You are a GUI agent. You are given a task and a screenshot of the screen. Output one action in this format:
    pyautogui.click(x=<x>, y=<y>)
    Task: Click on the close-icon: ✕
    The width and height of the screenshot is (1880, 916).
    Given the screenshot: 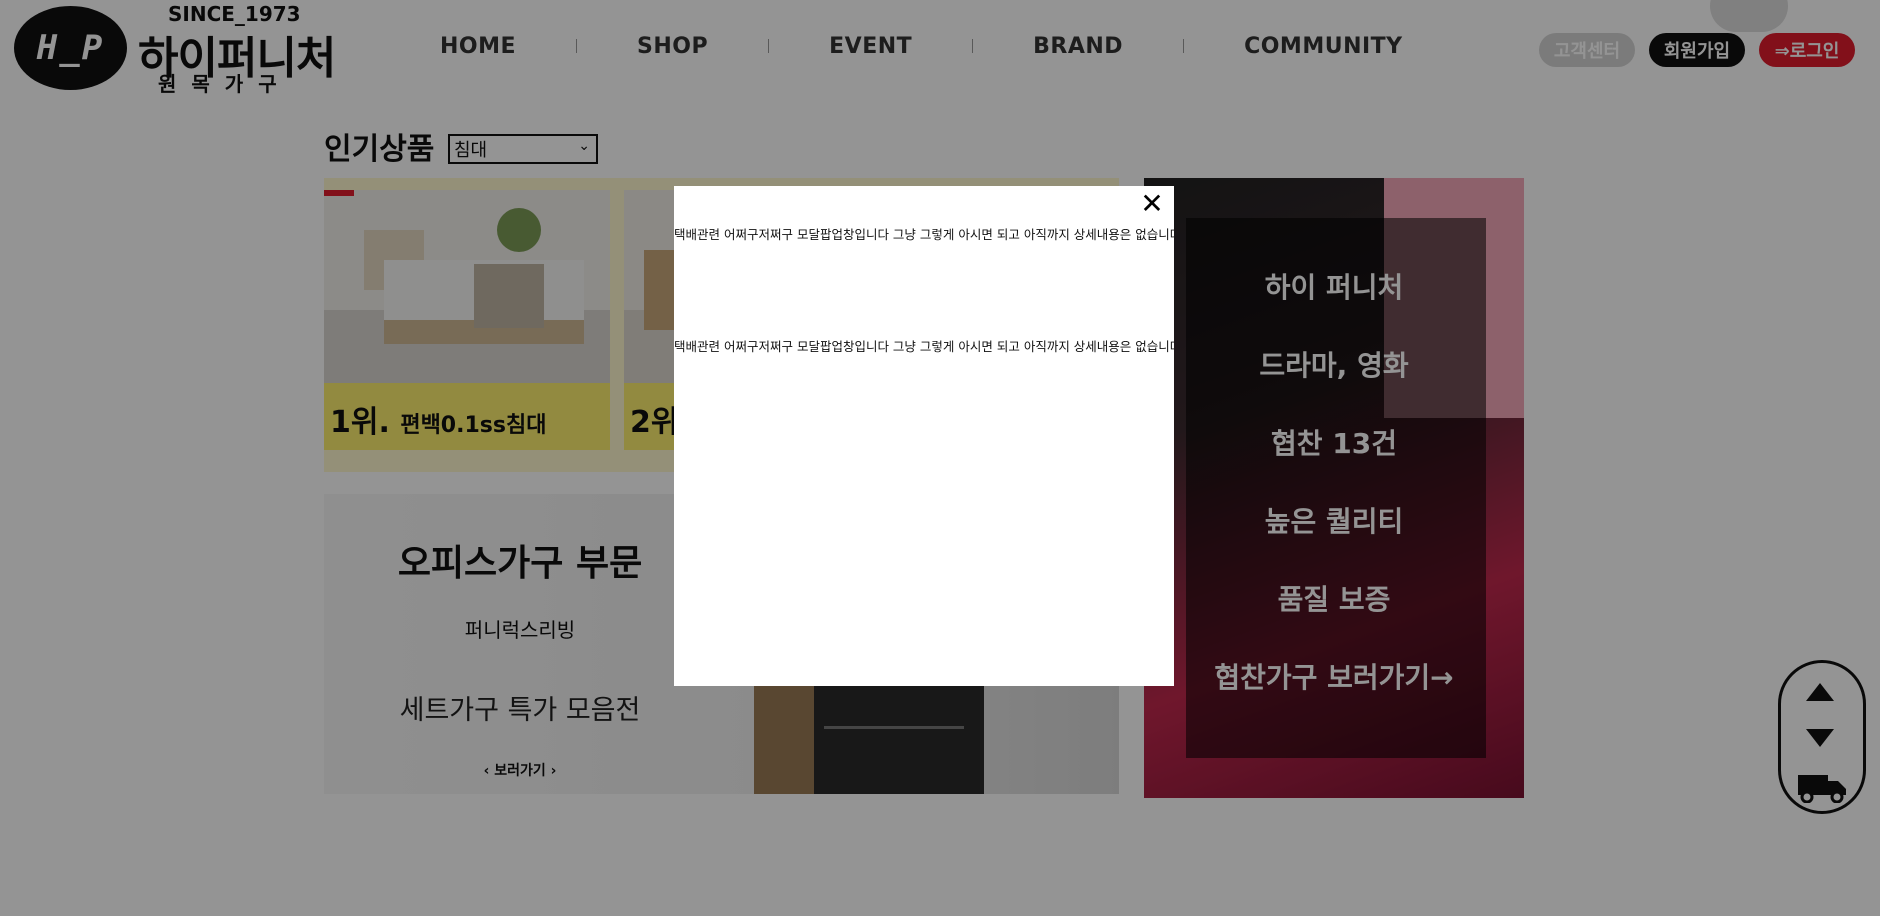 What is the action you would take?
    pyautogui.click(x=1152, y=204)
    